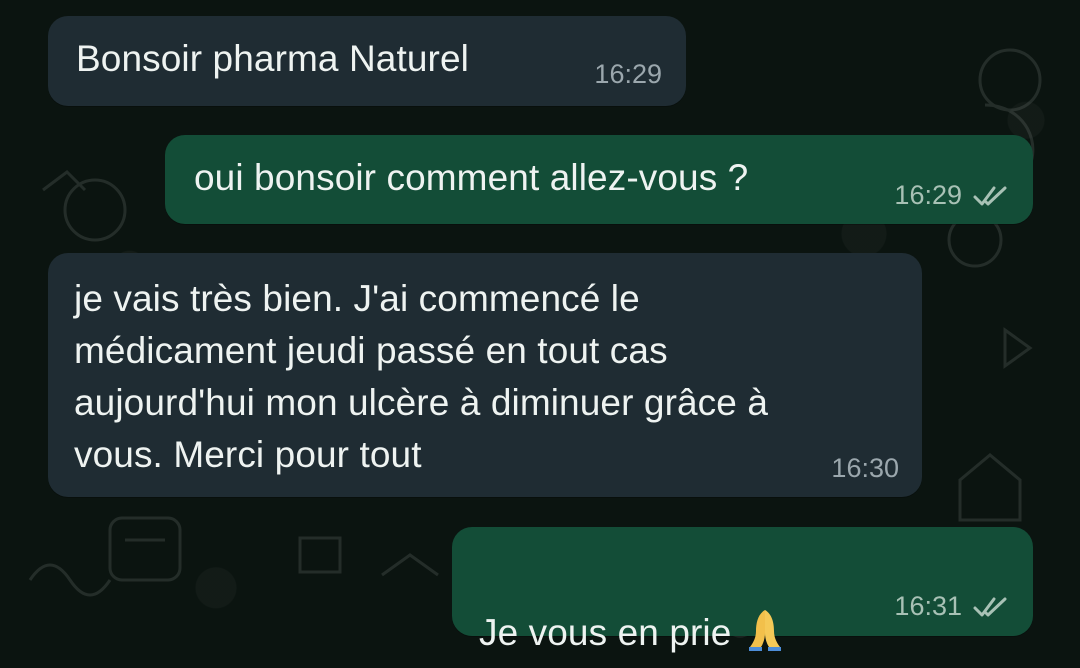 Image resolution: width=1080 pixels, height=668 pixels. I want to click on message-text: Je vous en prie, so click(634, 606).